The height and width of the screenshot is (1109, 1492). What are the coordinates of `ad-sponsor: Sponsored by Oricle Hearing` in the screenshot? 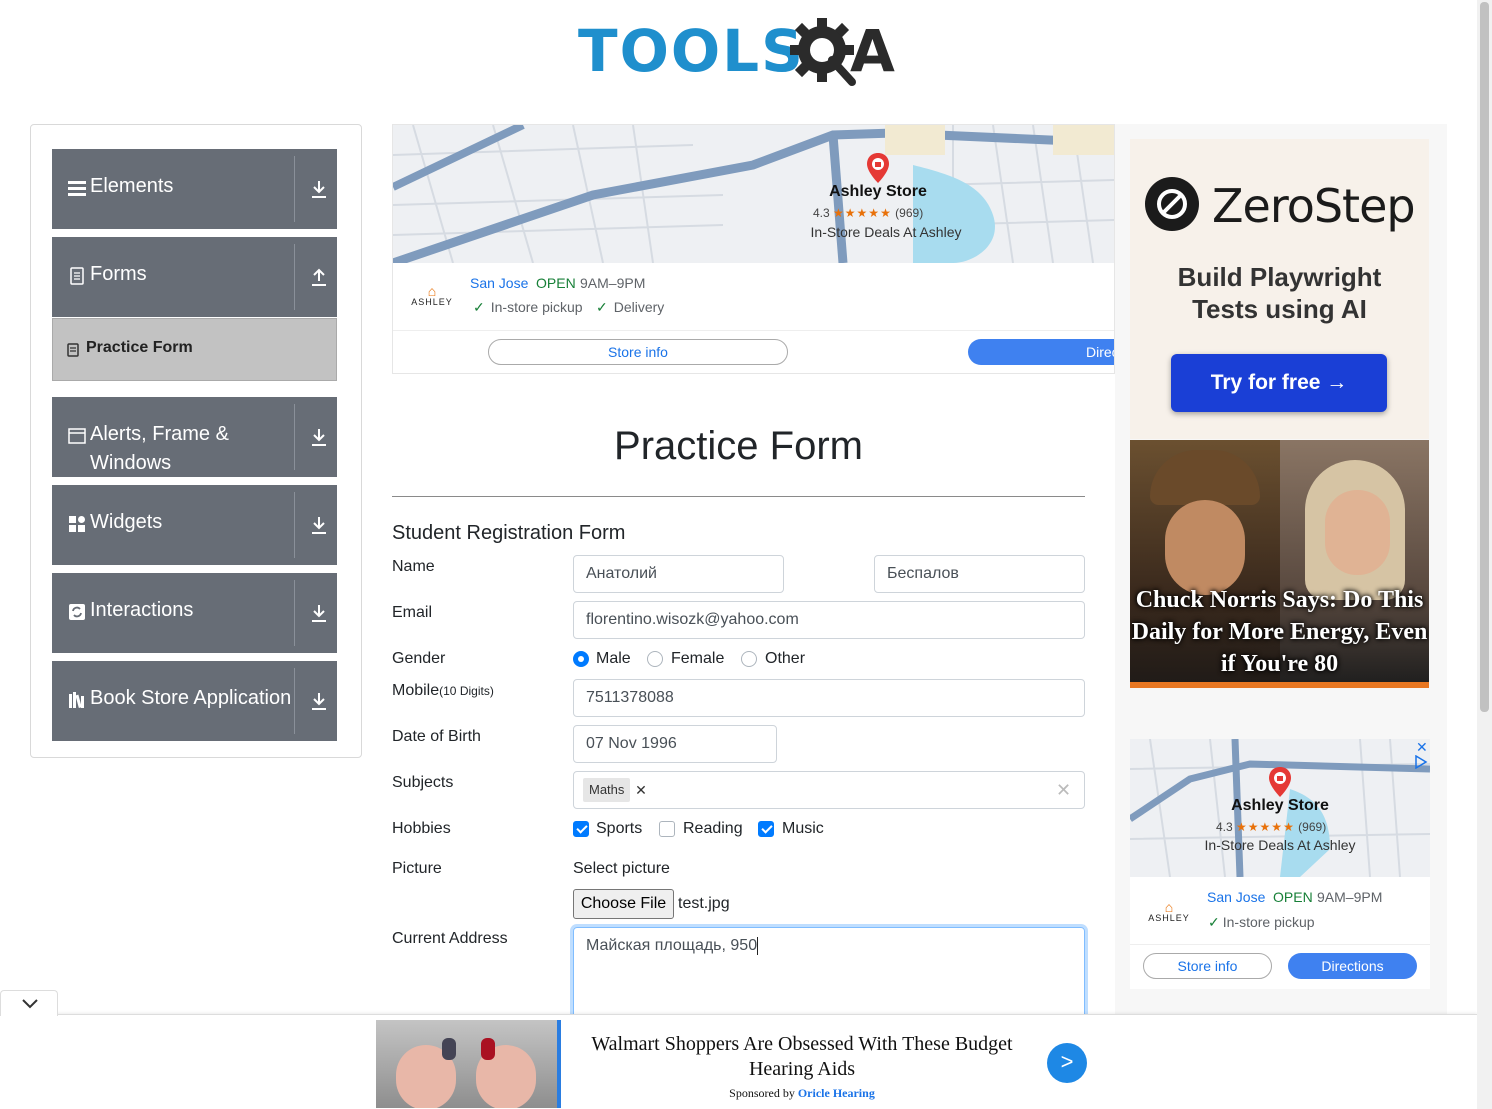 It's located at (802, 1093).